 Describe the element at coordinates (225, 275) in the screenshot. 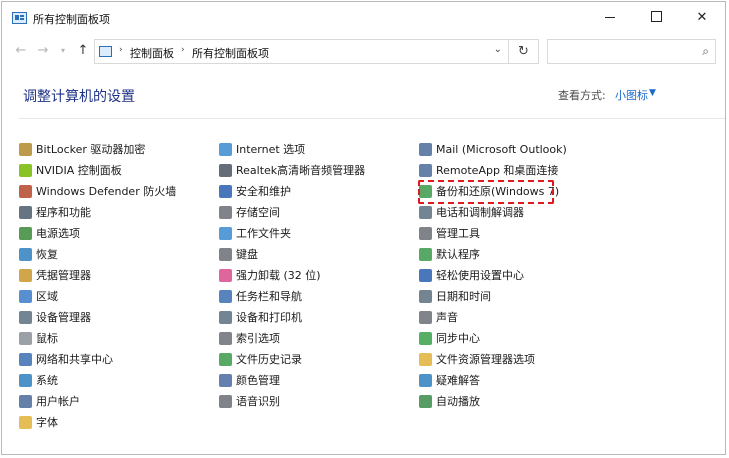

I see `uninstall-icon` at that location.